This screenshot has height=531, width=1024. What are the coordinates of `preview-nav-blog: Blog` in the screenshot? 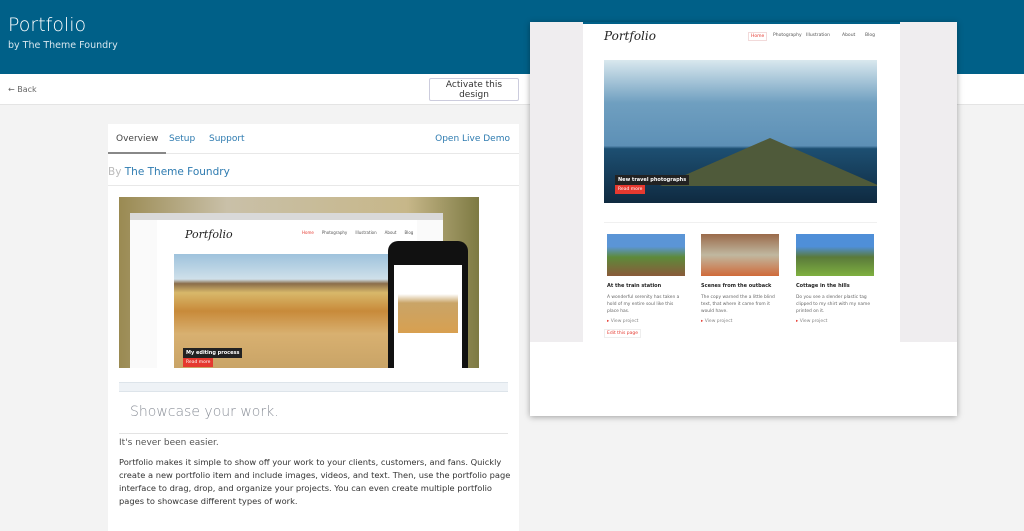 It's located at (870, 35).